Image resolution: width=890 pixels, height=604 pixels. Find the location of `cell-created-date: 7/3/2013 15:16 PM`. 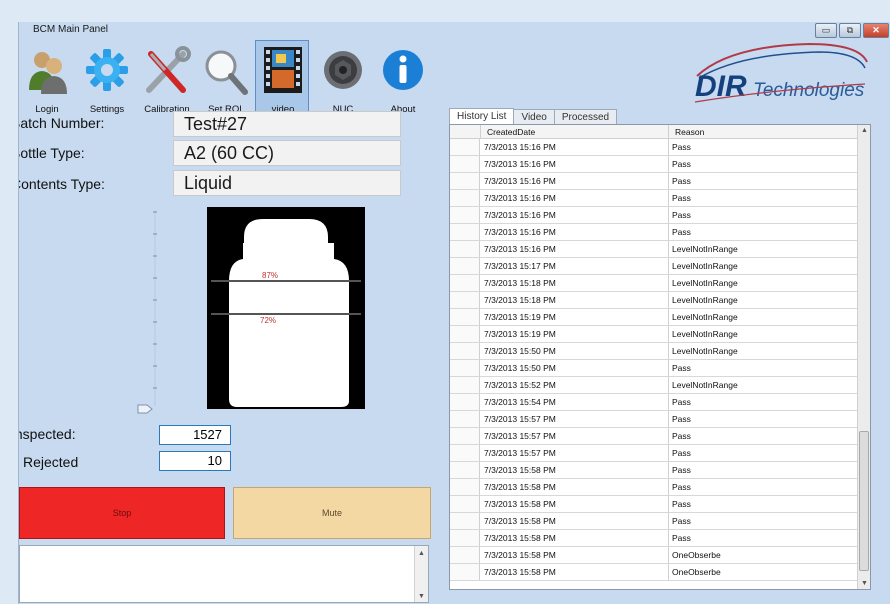

cell-created-date: 7/3/2013 15:16 PM is located at coordinates (520, 249).